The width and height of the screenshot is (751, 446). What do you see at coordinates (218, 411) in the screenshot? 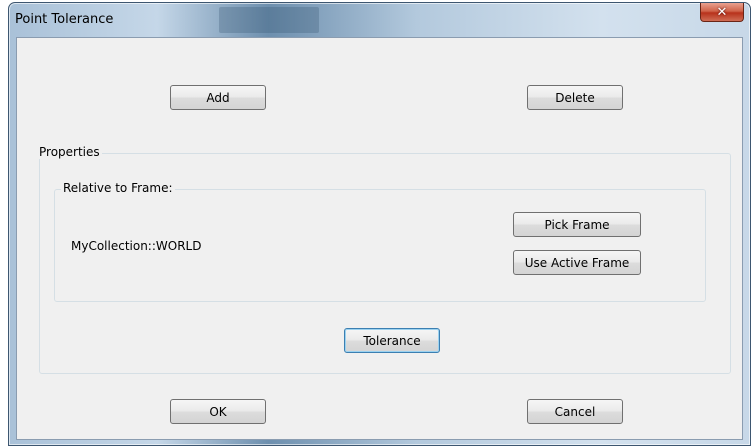
I see `ok-button: OK` at bounding box center [218, 411].